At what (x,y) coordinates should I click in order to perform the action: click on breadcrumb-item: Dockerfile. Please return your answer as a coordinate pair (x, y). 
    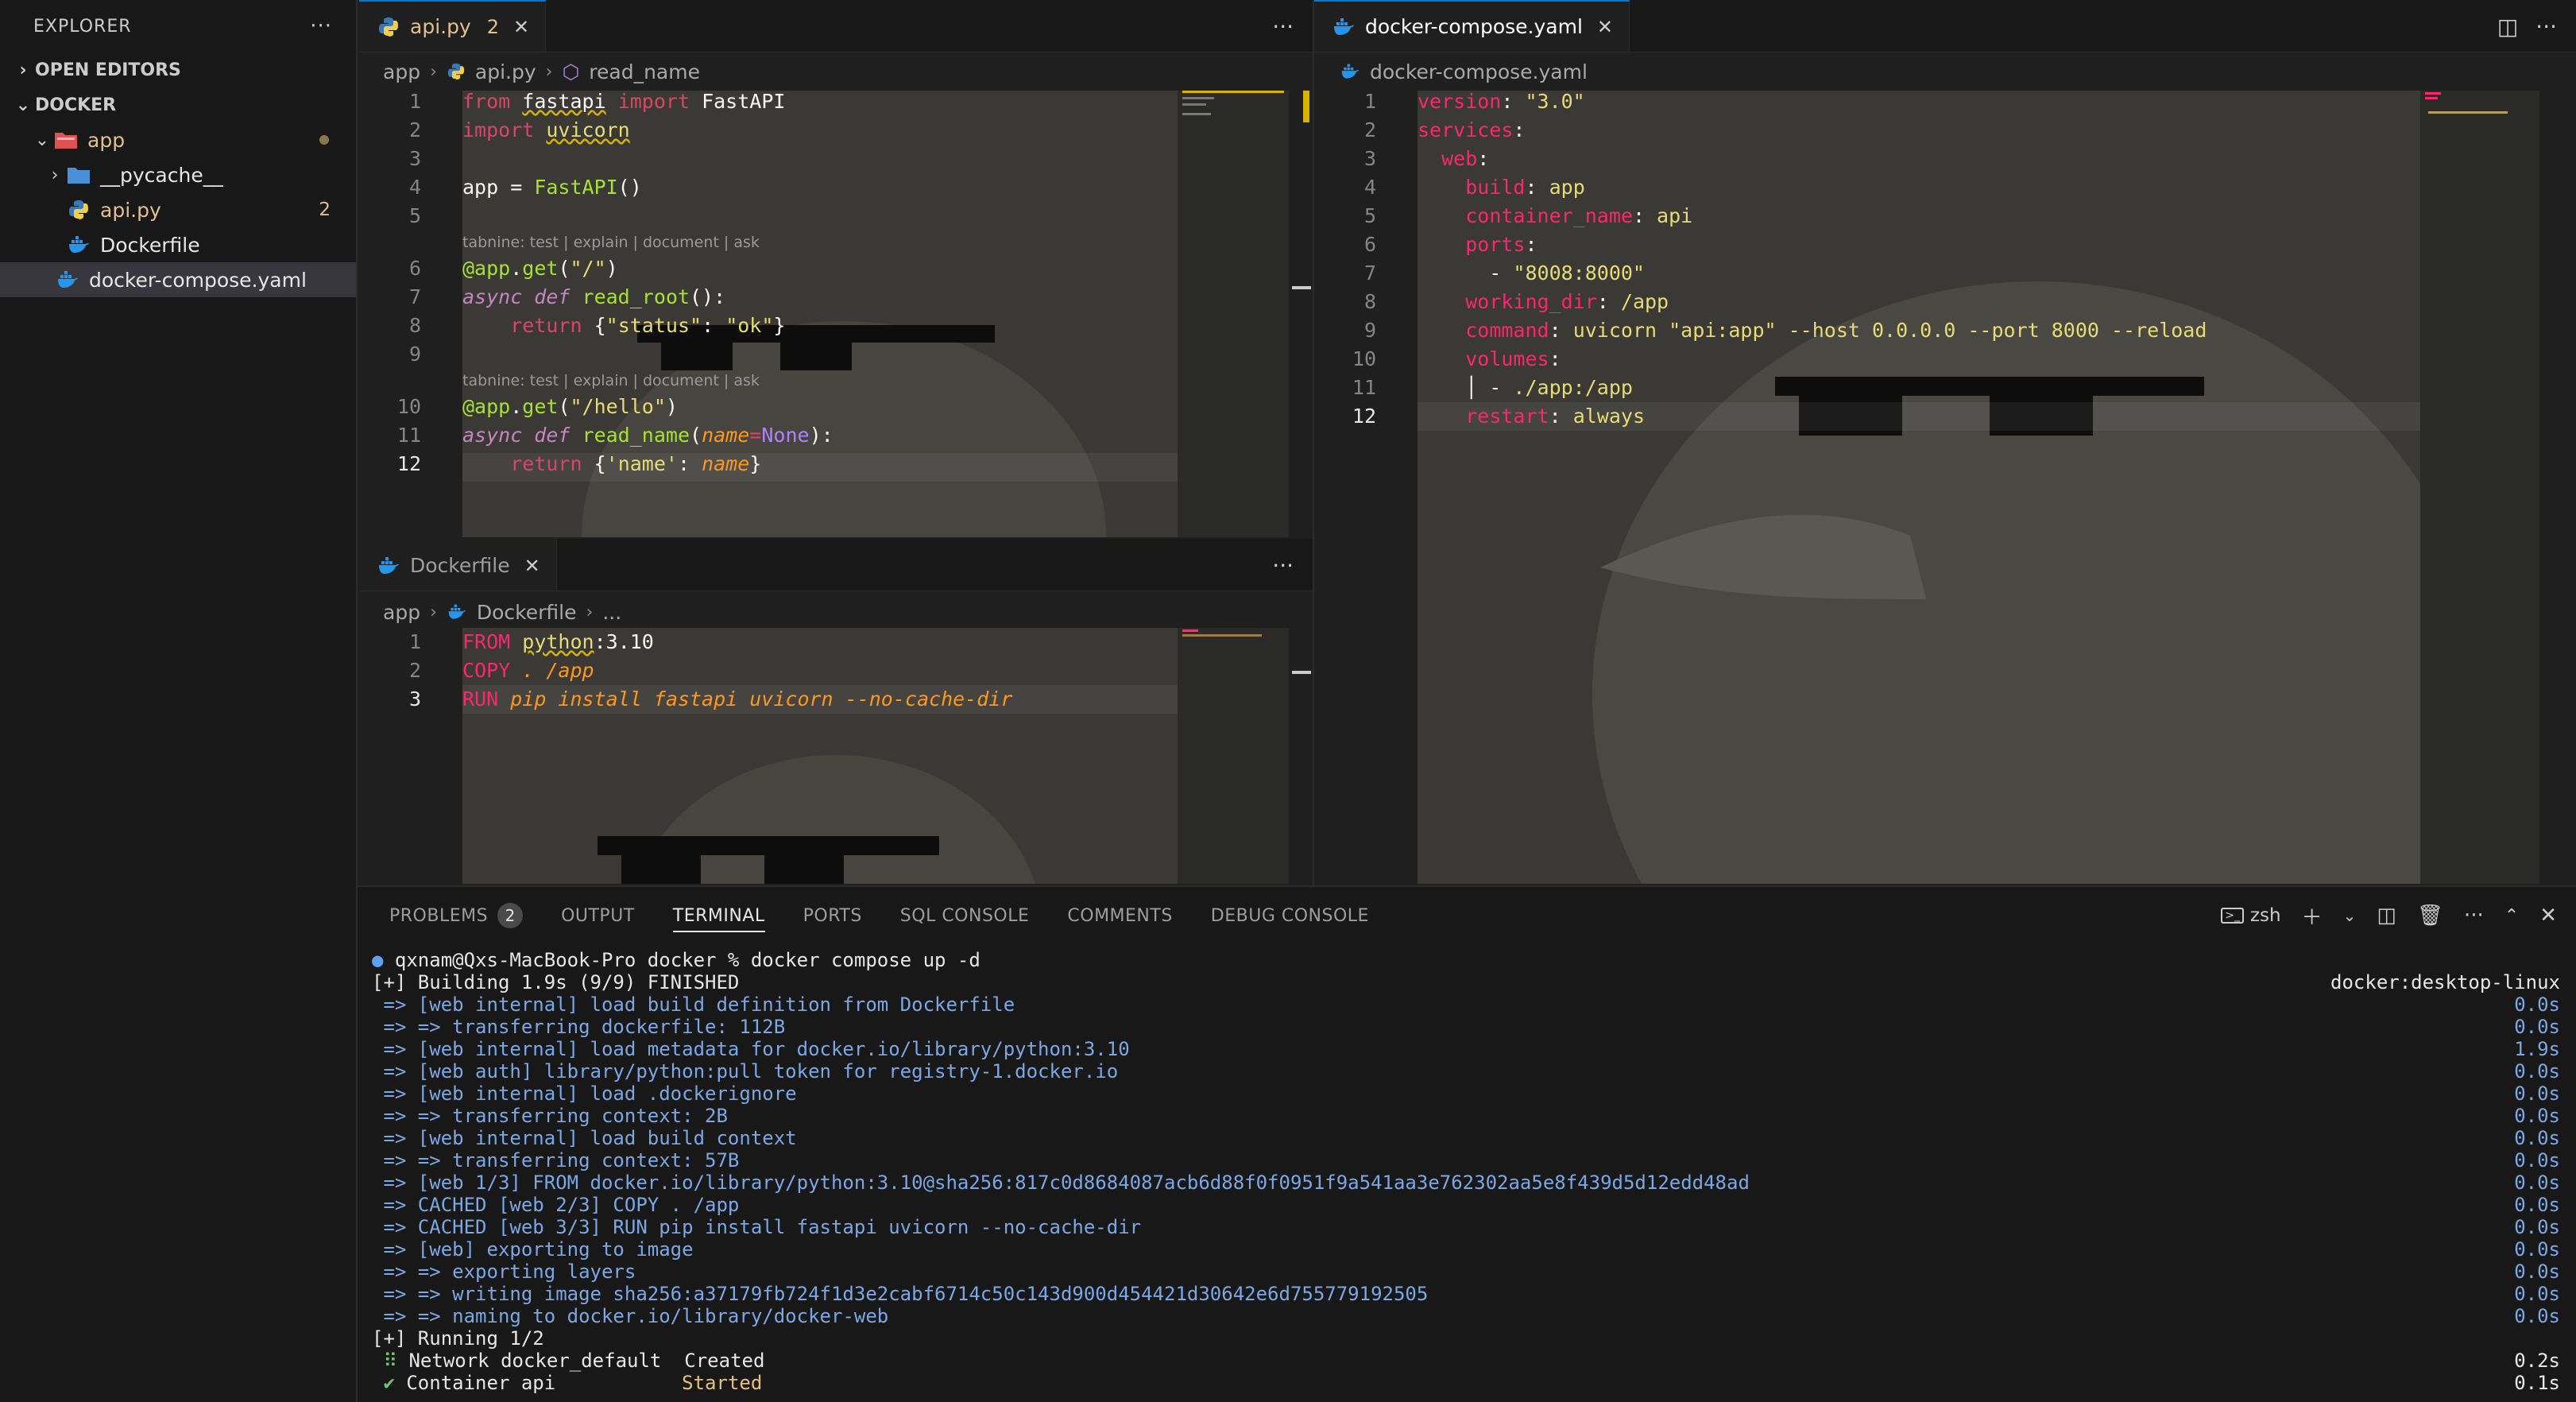
    Looking at the image, I should click on (527, 612).